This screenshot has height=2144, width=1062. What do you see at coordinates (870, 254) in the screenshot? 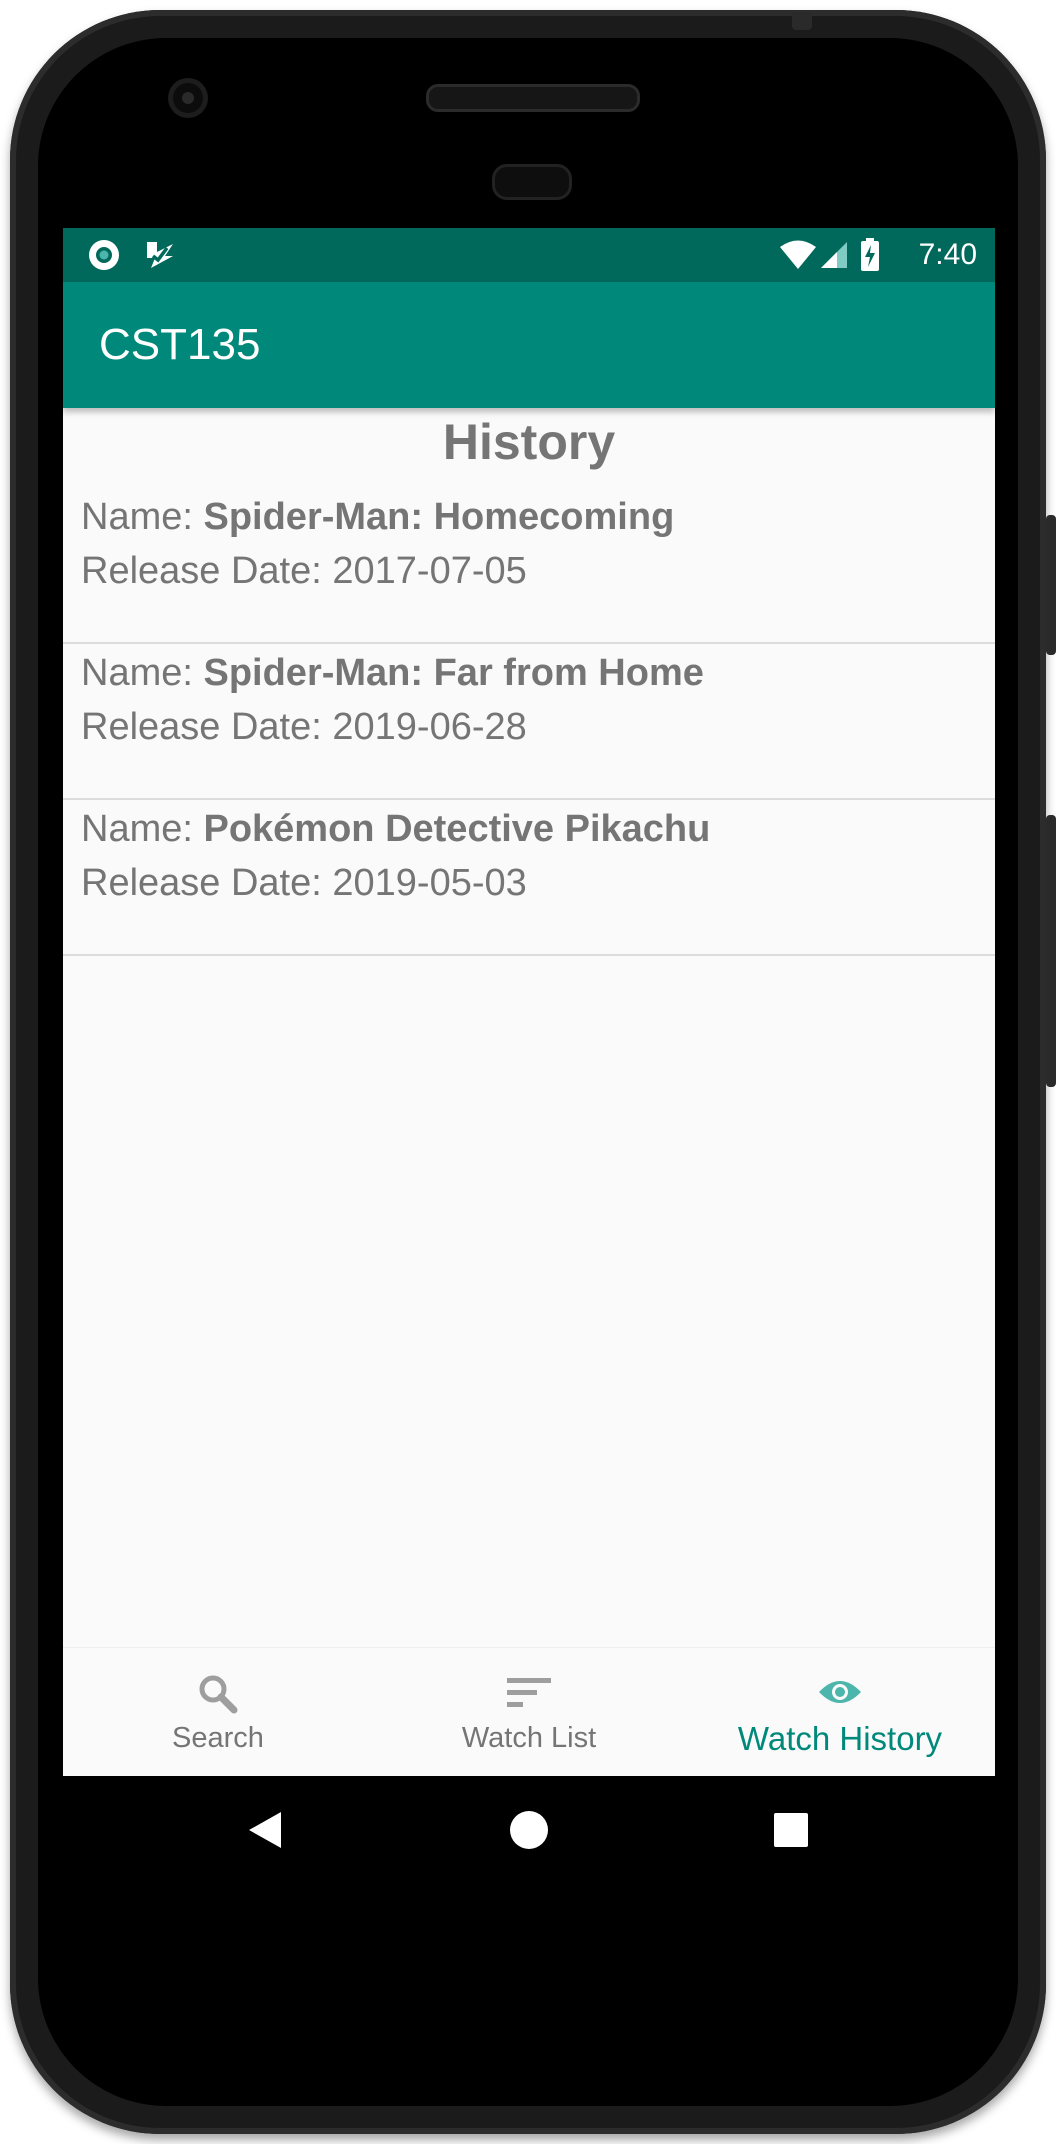
I see `battery-charging-icon` at bounding box center [870, 254].